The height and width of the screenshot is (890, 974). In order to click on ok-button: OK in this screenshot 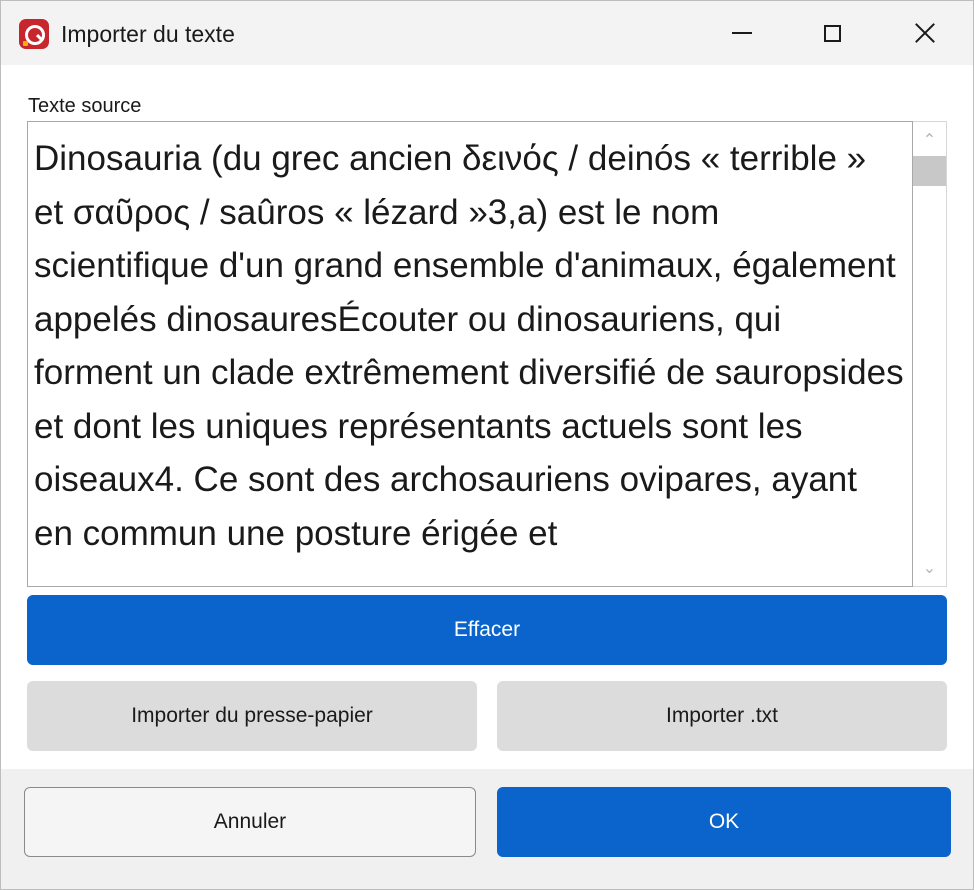, I will do `click(724, 822)`.